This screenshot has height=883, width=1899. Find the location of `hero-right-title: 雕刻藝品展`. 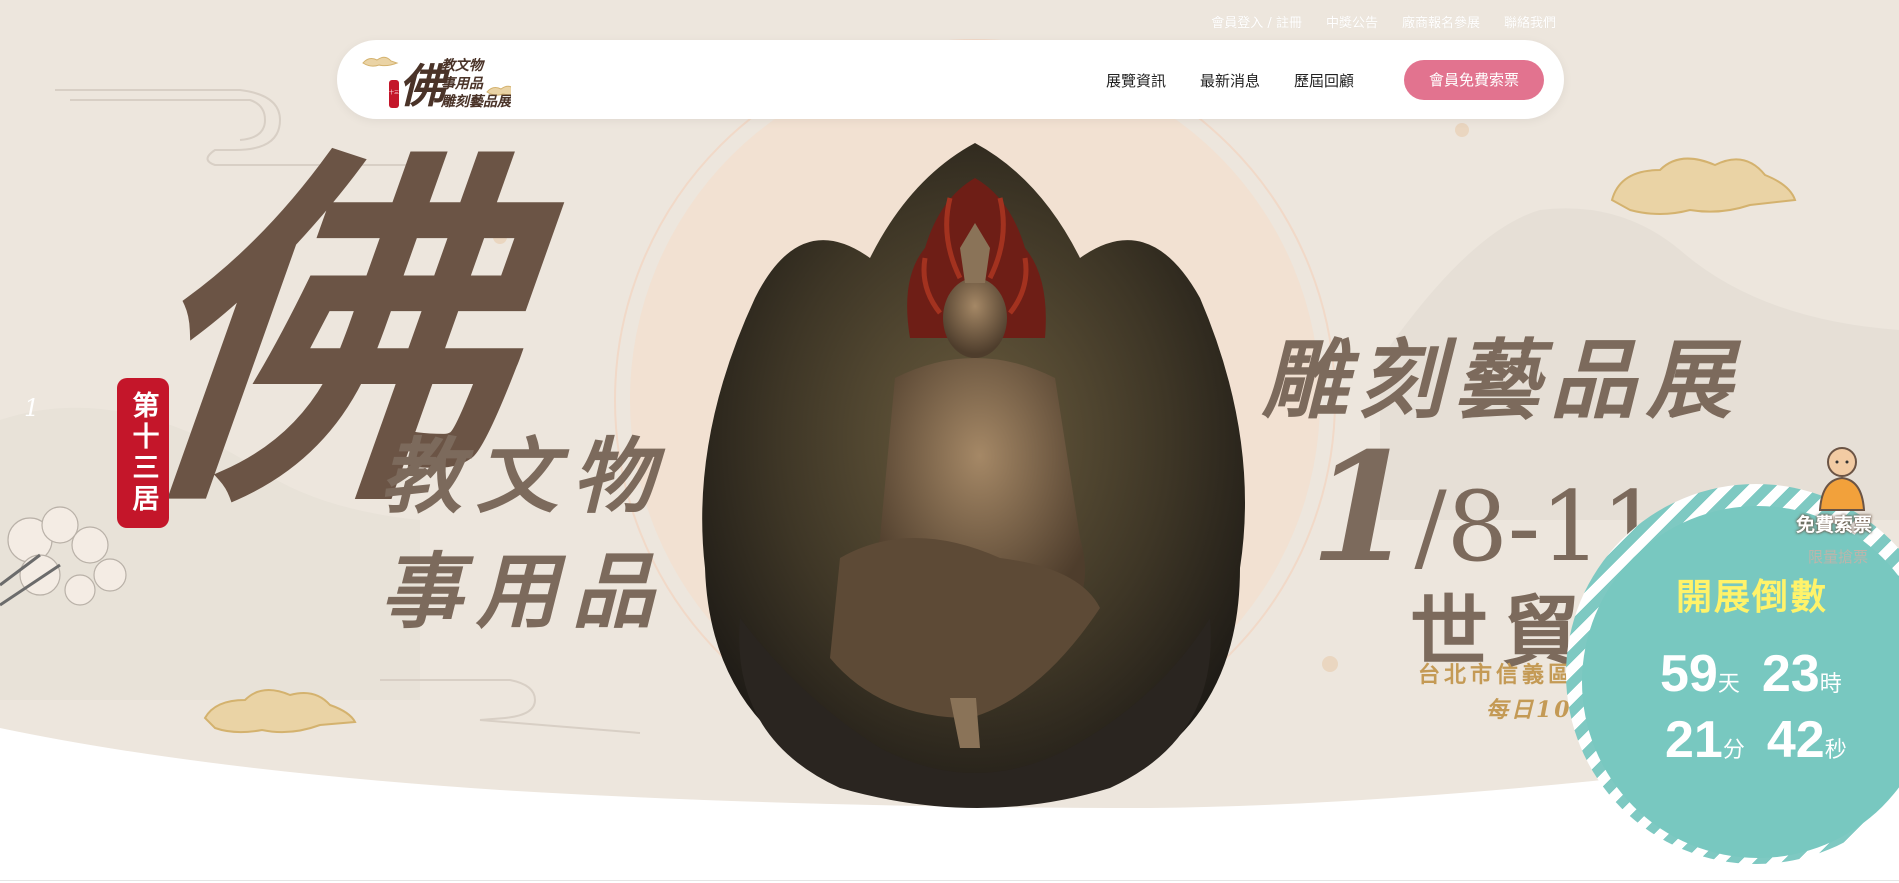

hero-right-title: 雕刻藝品展 is located at coordinates (1502, 380).